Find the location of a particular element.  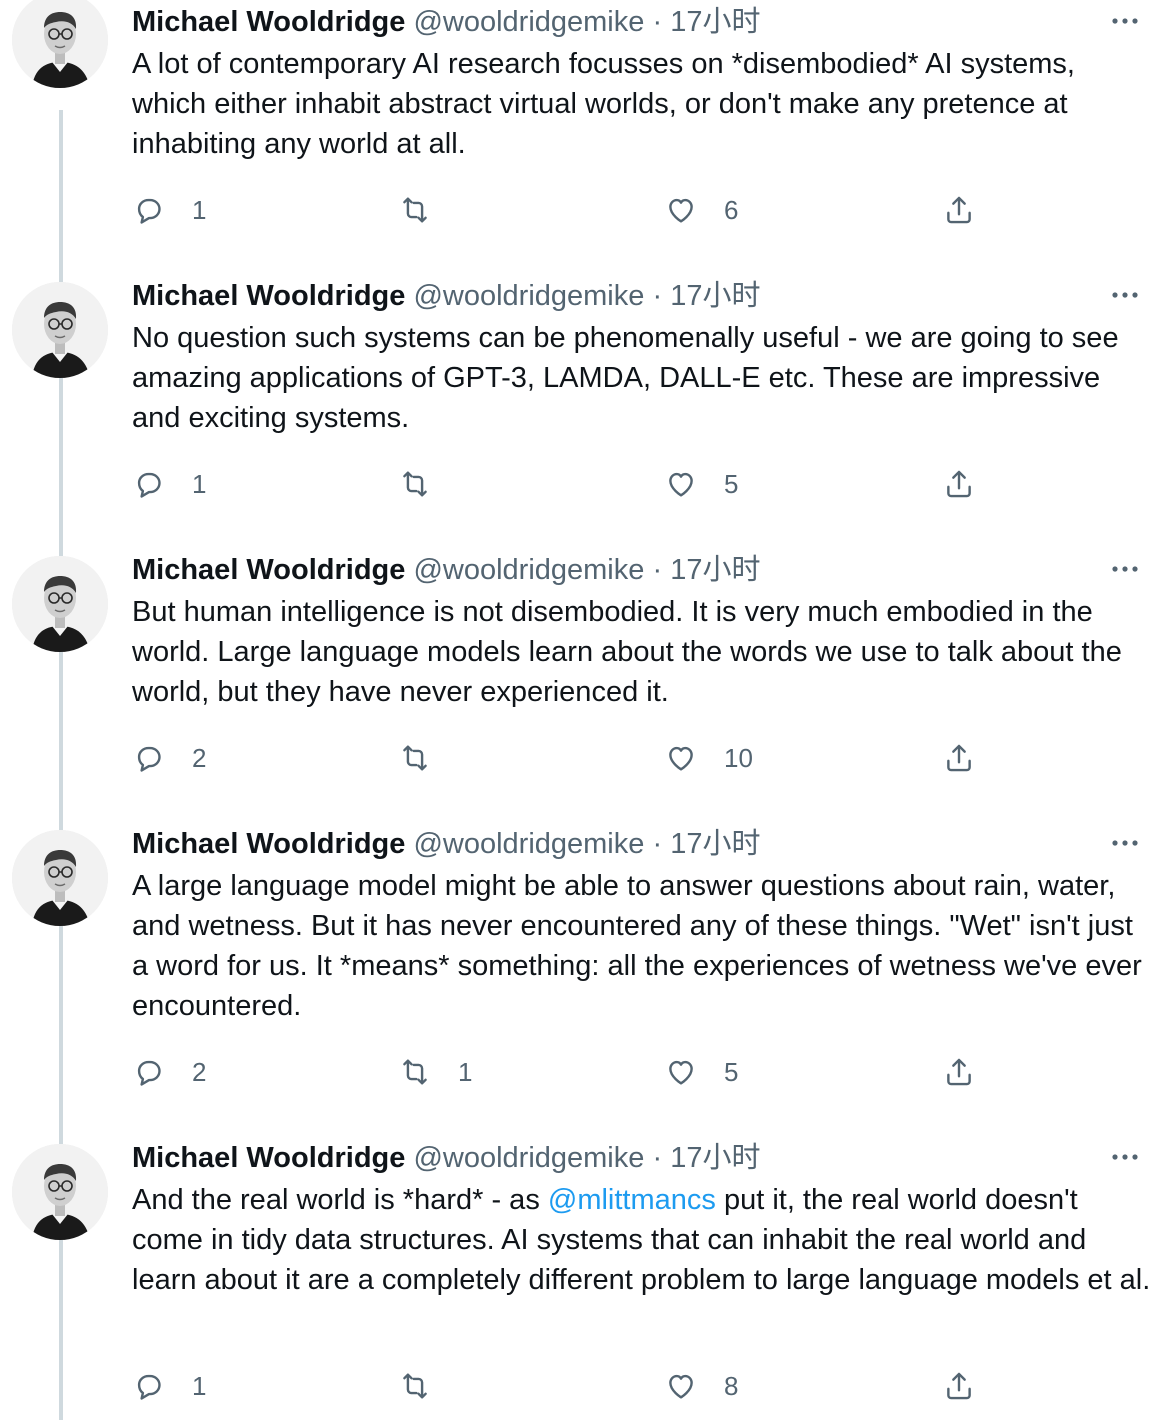

like-button: 6 is located at coordinates (701, 210).